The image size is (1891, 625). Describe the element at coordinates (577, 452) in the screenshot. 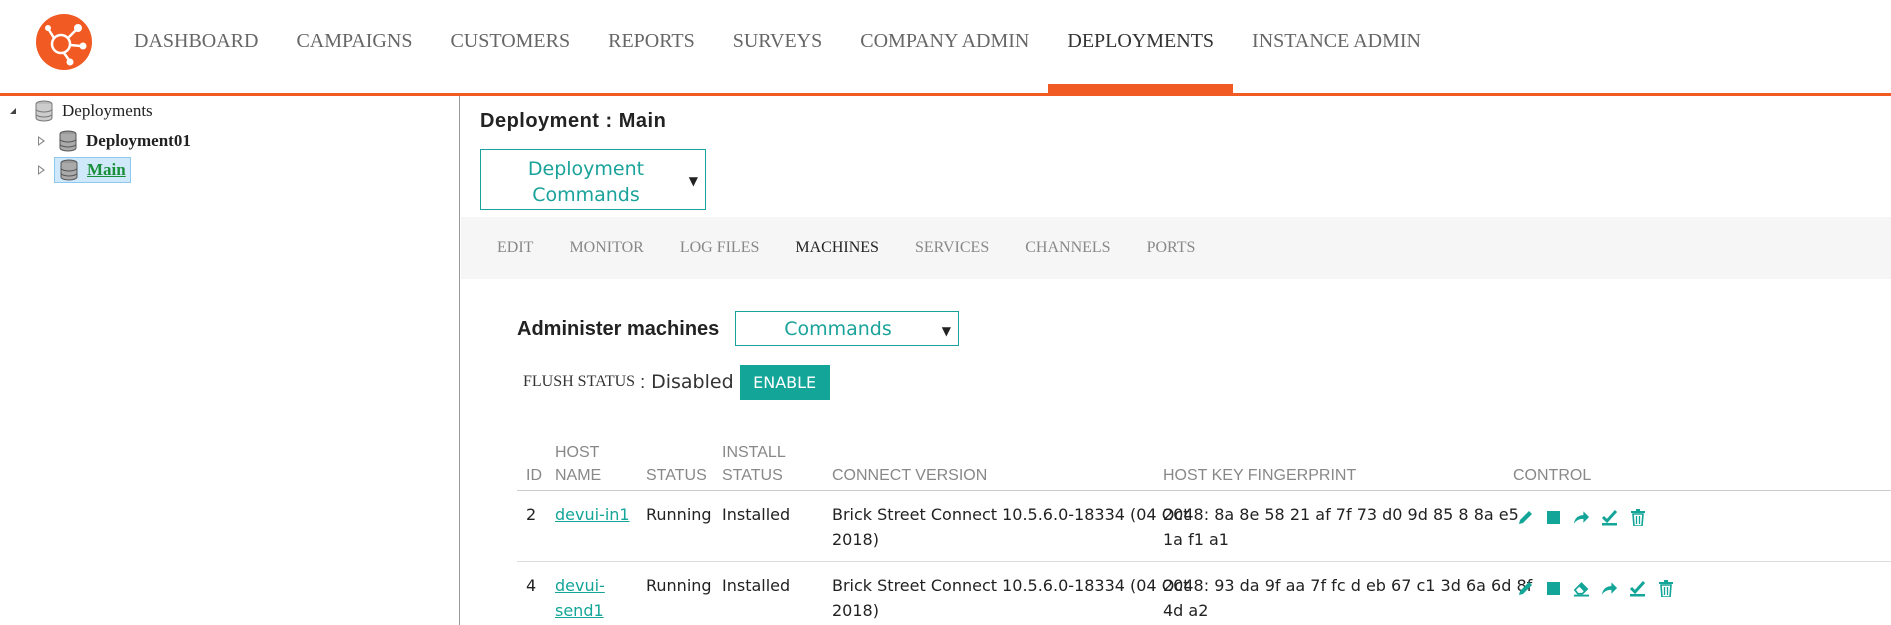

I see `header-host-line1: HOST` at that location.